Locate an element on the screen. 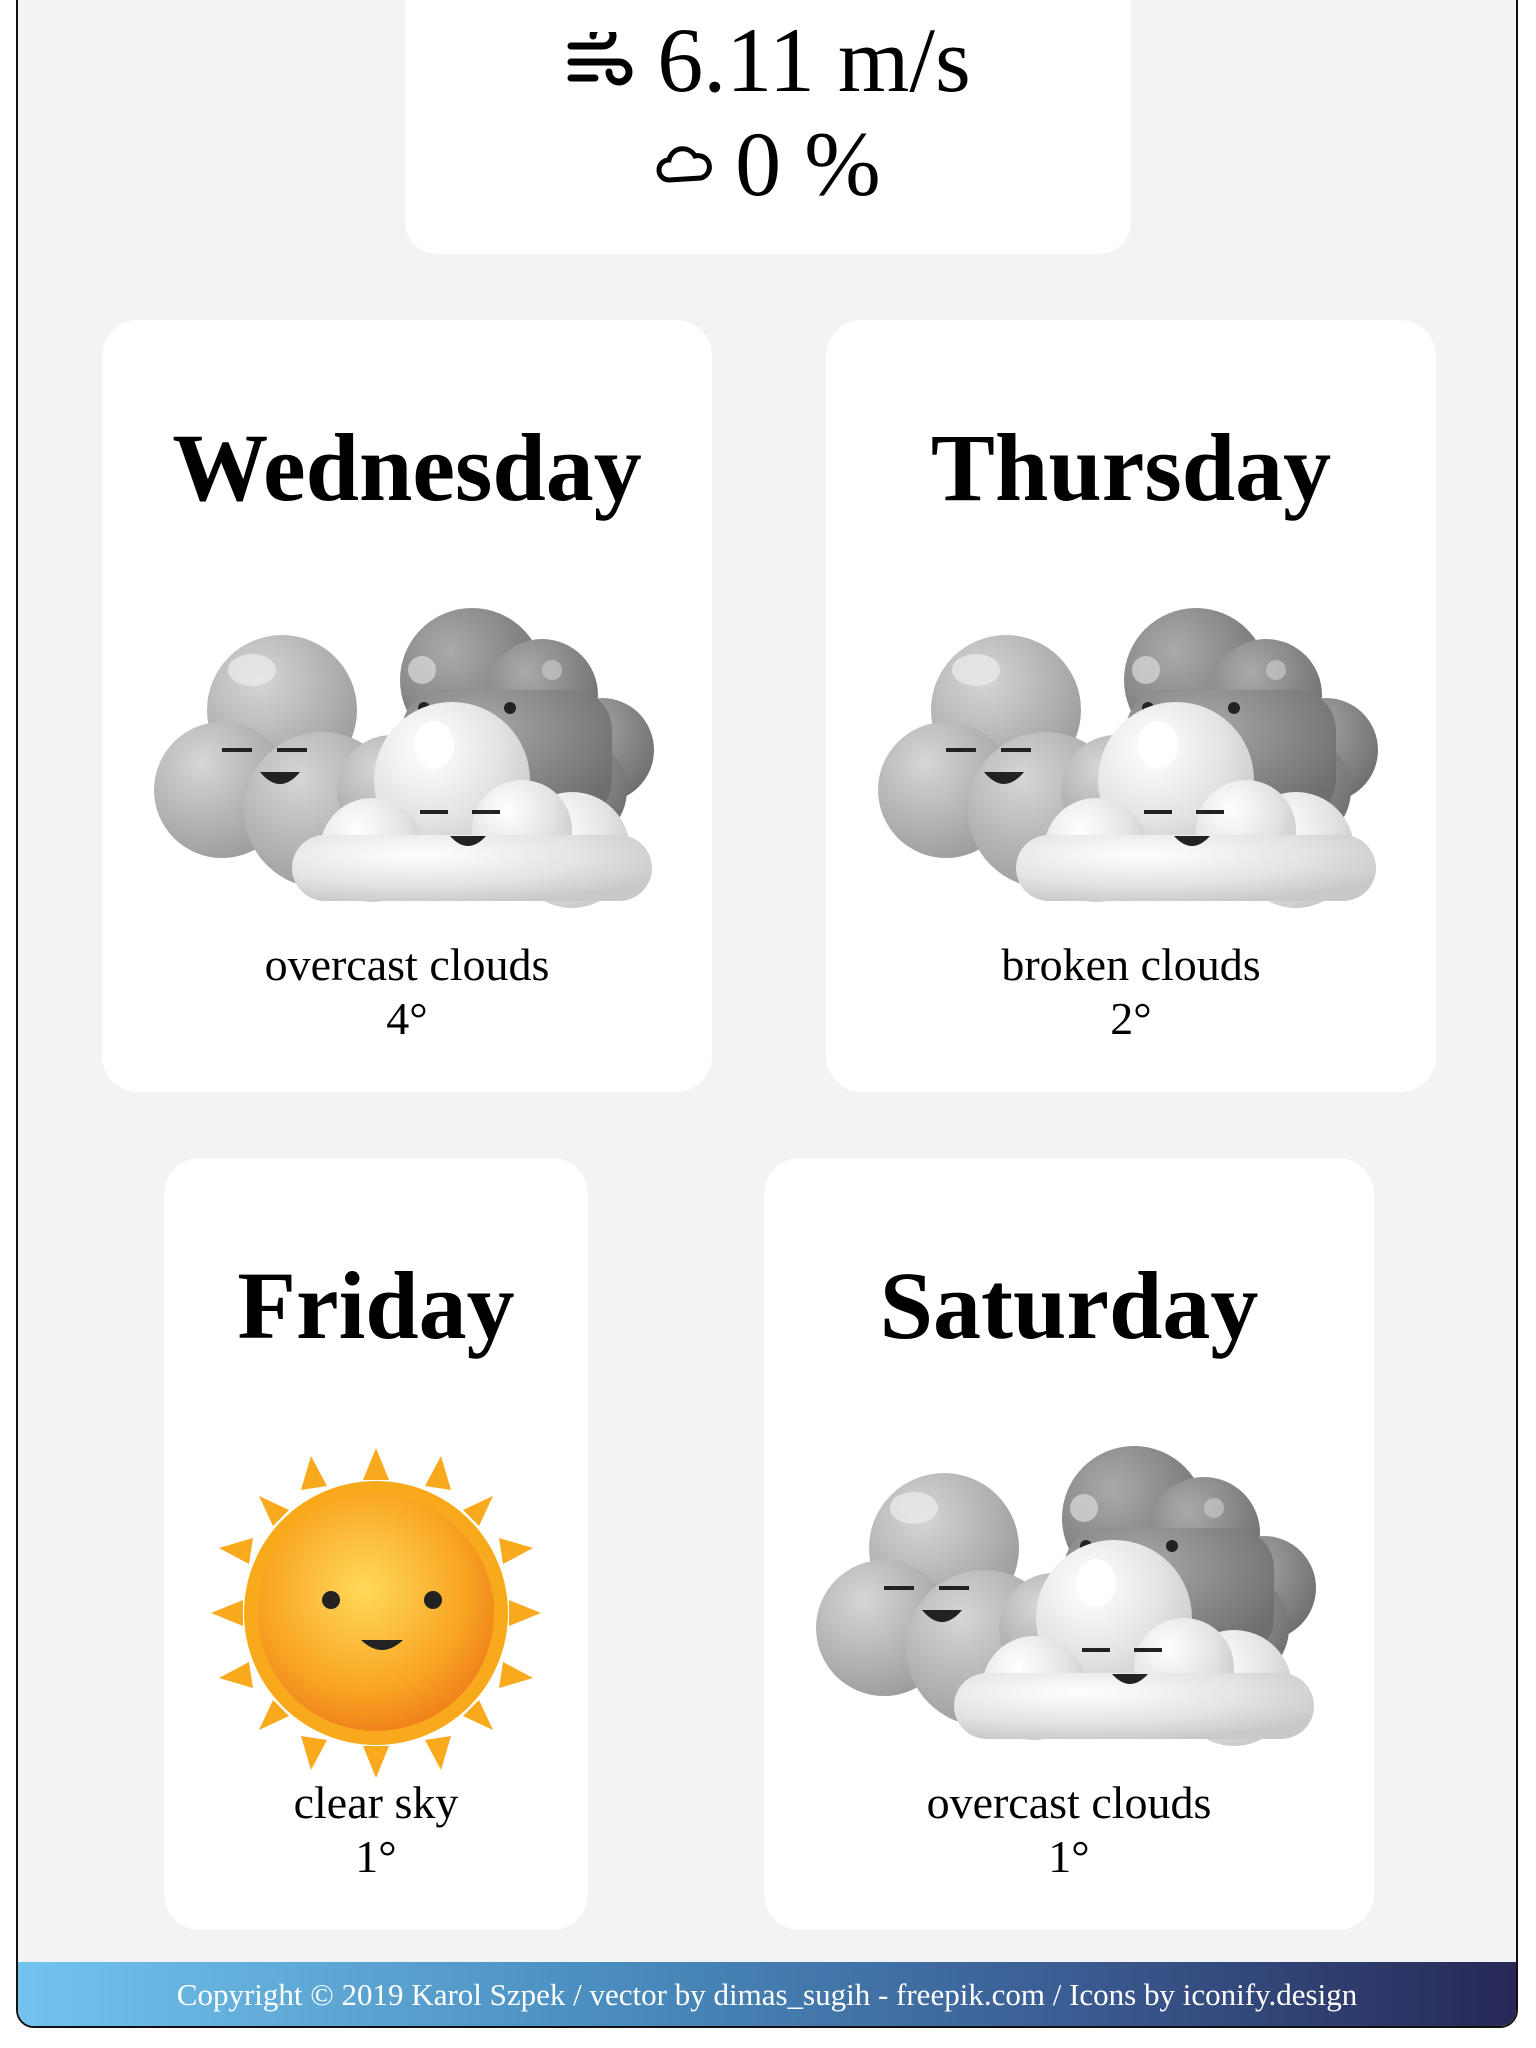 The image size is (1536, 2048). forecast-temperature: 2° is located at coordinates (1131, 1018).